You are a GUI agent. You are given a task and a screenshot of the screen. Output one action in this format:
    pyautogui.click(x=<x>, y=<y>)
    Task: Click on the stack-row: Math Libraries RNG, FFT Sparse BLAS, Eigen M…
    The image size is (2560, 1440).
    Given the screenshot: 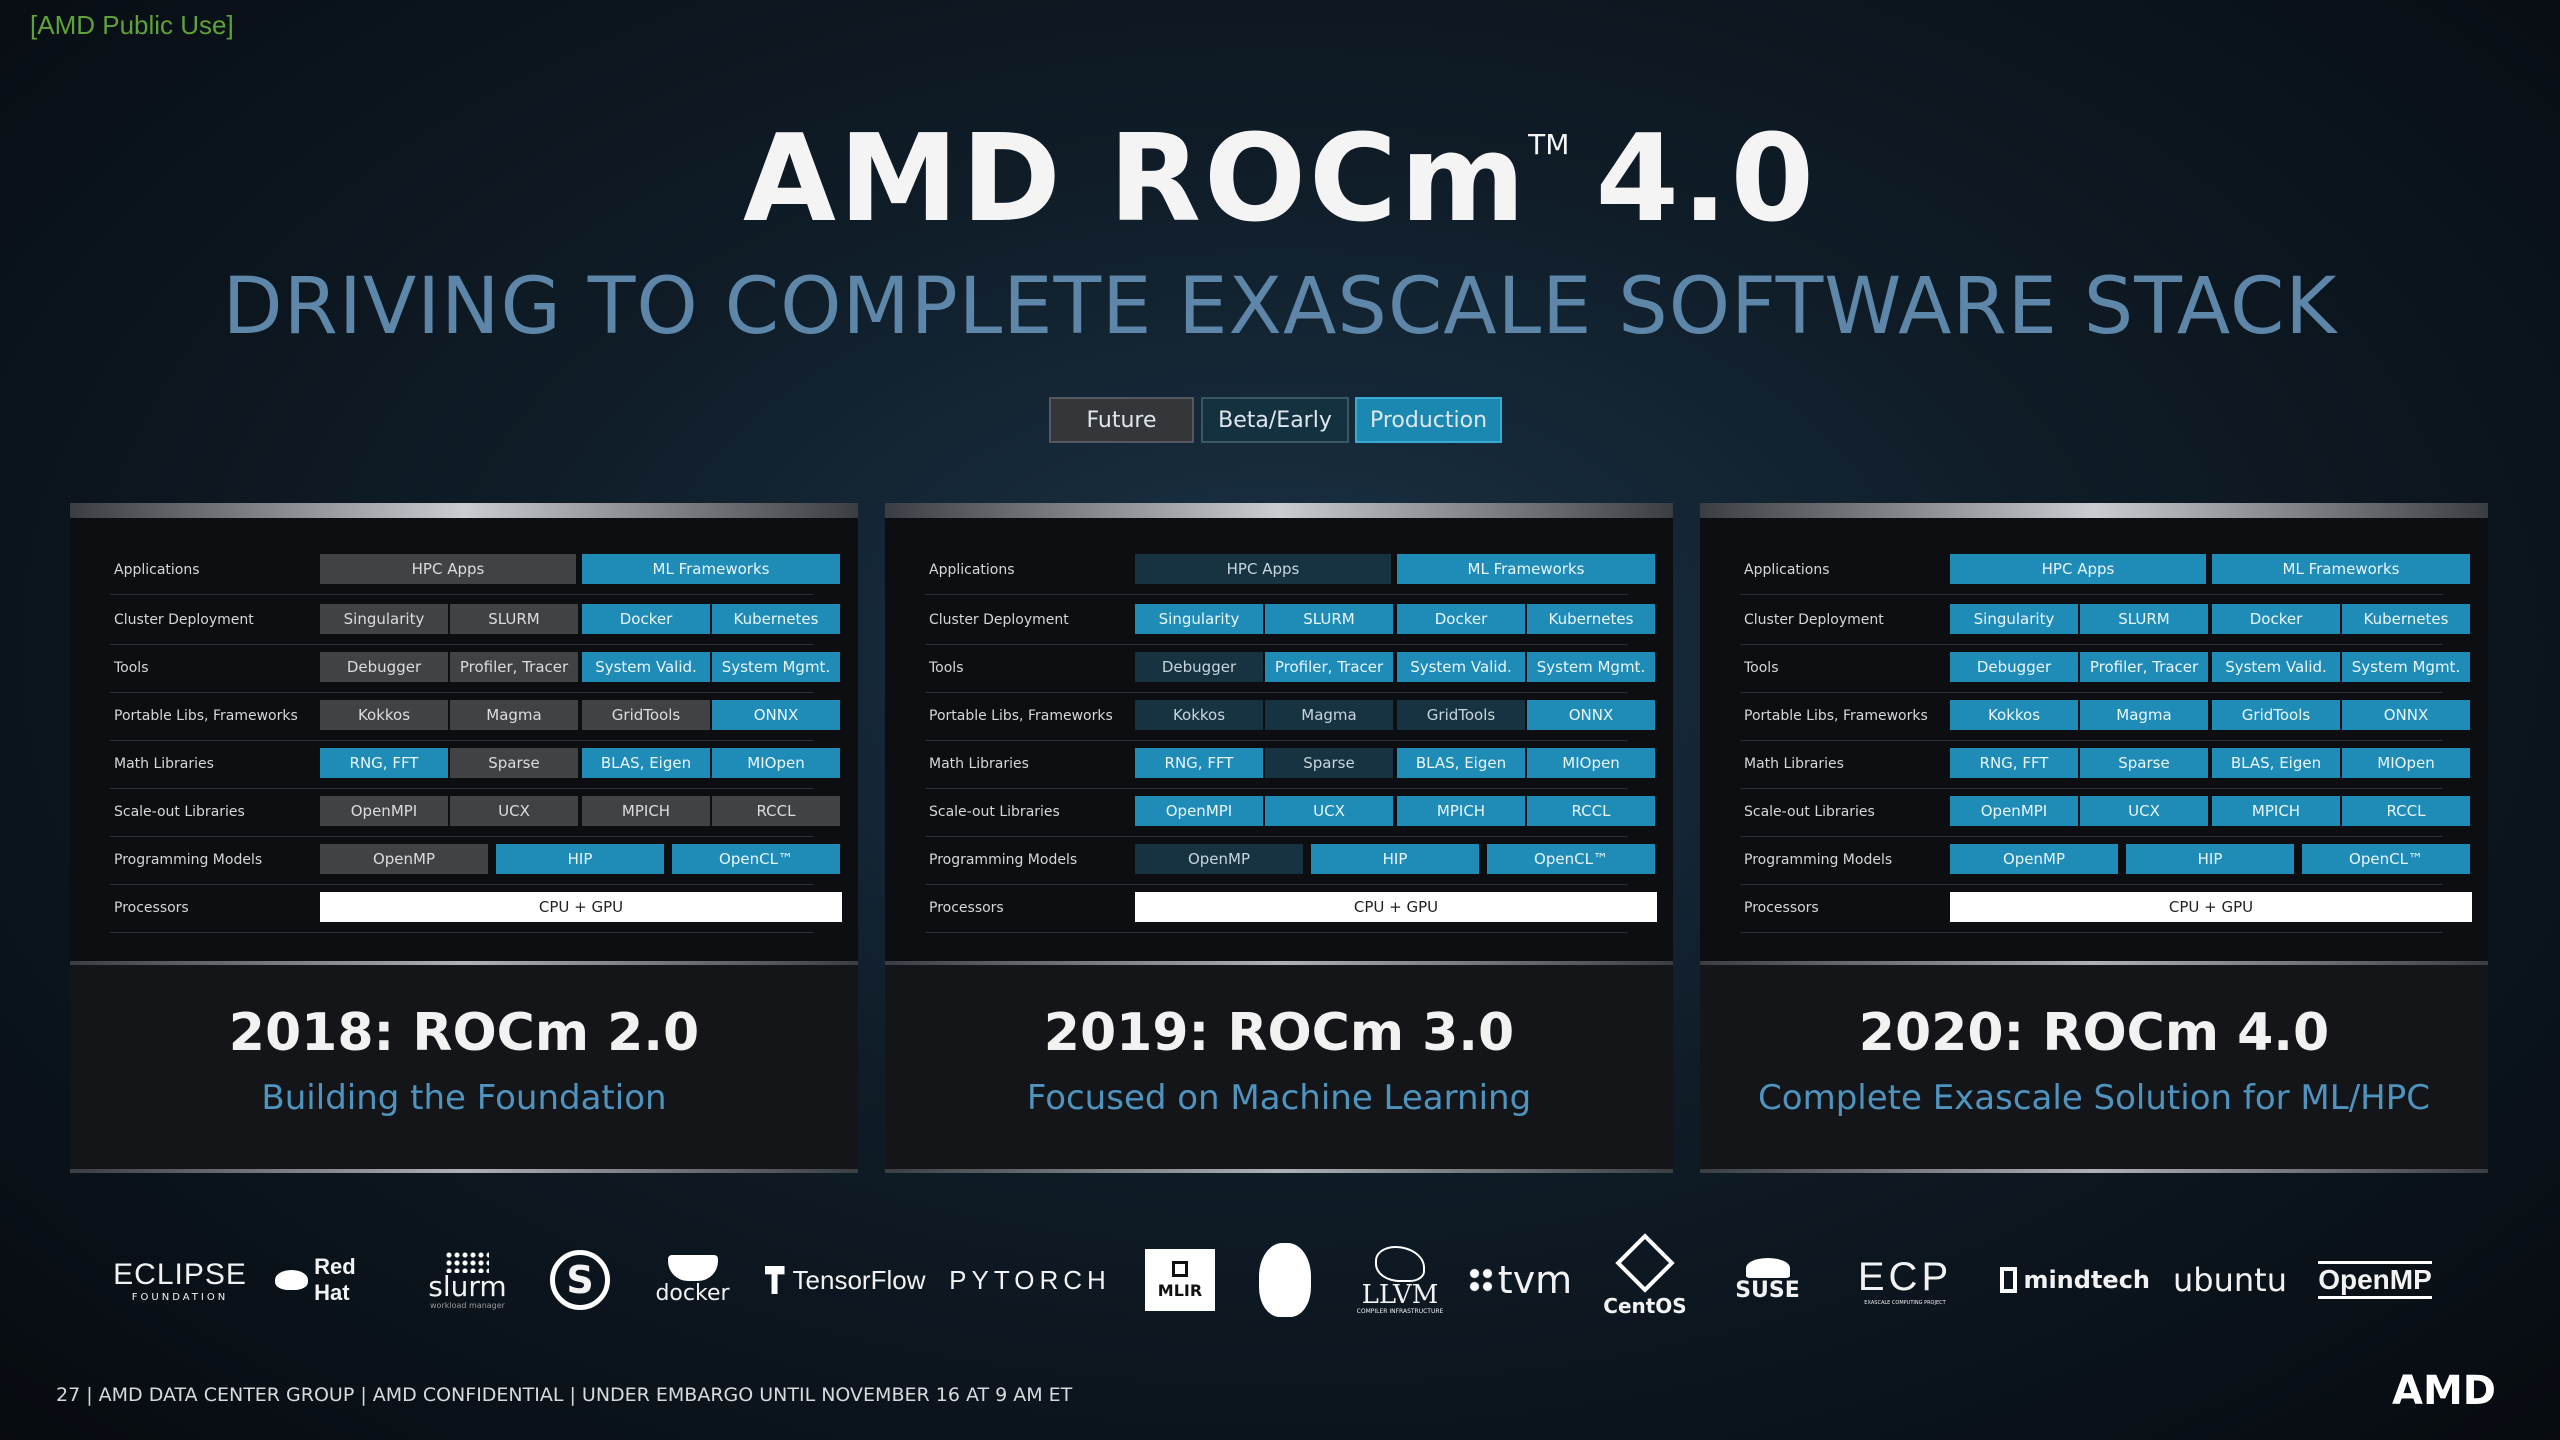 What is the action you would take?
    pyautogui.click(x=2105, y=764)
    